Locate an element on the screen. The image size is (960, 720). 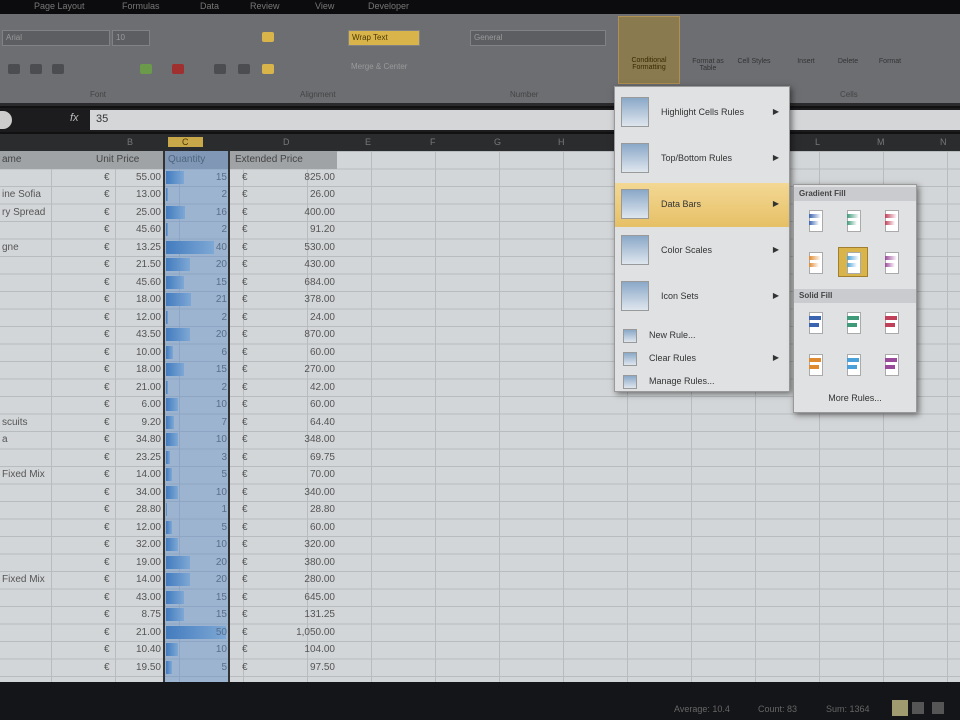
format-cells-button: Format is located at coordinates (890, 50).